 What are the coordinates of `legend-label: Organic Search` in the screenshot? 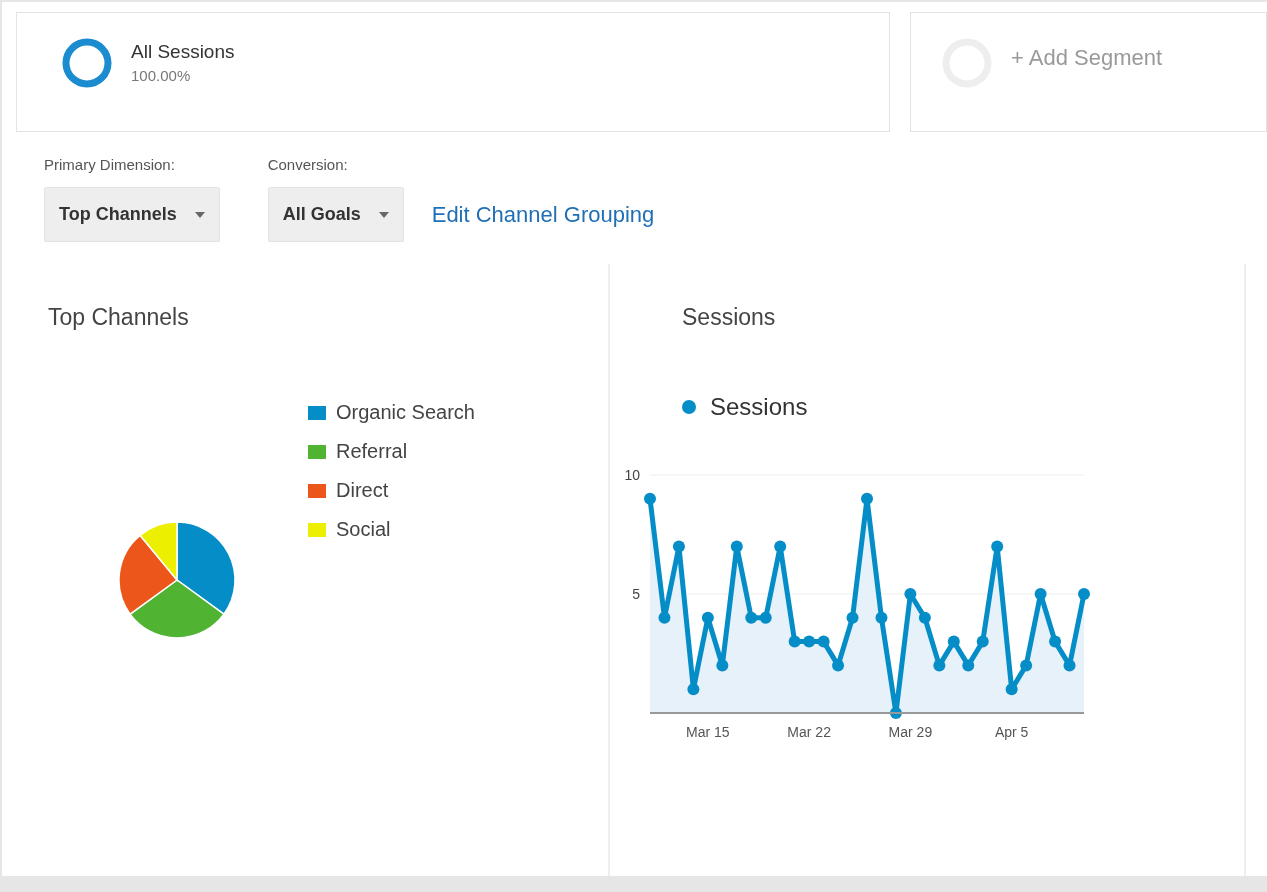 It's located at (405, 412).